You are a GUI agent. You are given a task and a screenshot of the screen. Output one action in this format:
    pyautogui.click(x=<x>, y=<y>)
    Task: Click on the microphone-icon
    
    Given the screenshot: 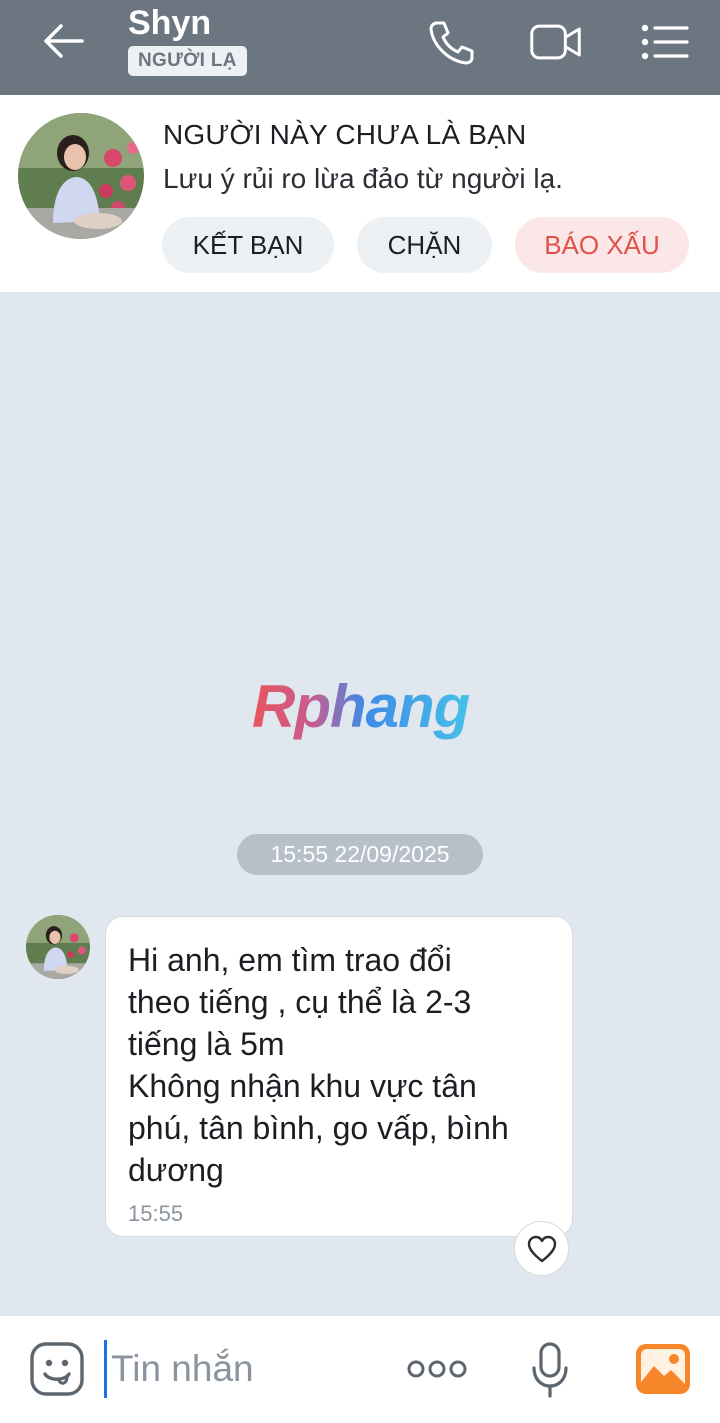 What is the action you would take?
    pyautogui.click(x=550, y=1370)
    